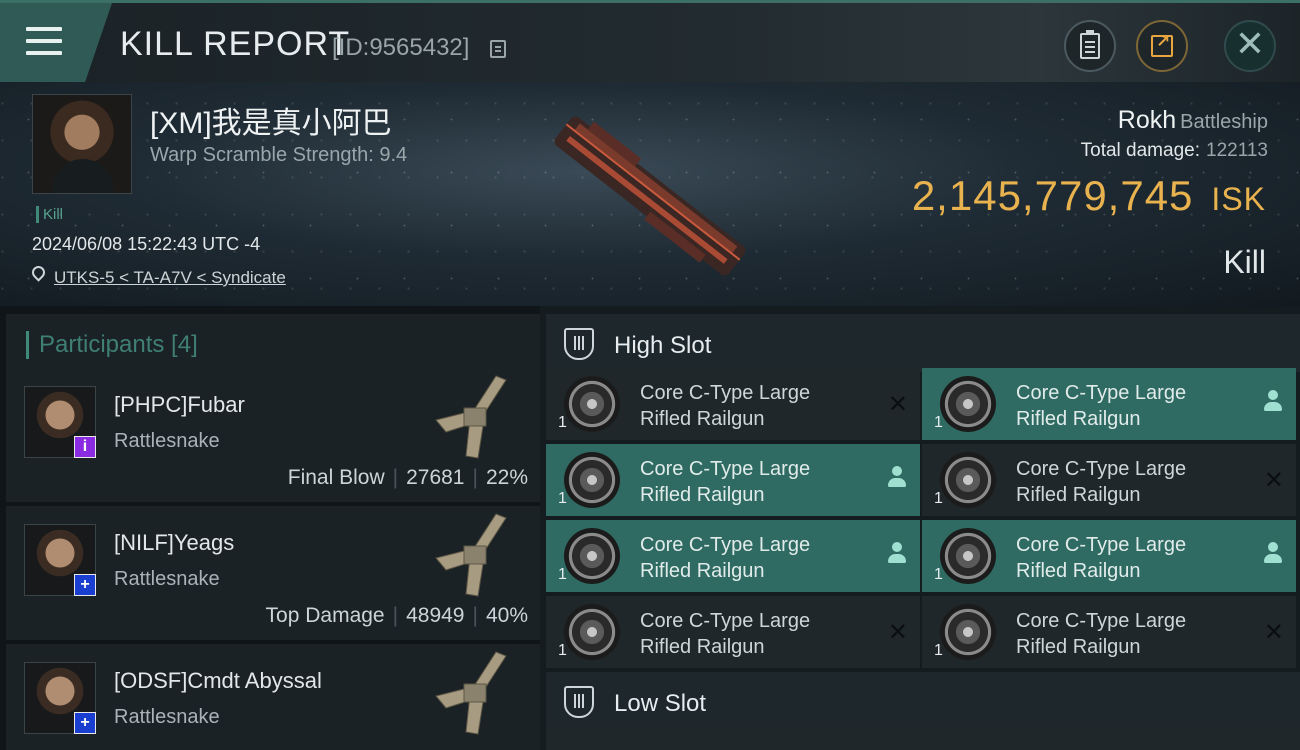 The height and width of the screenshot is (750, 1300). I want to click on close-button: ✕, so click(1250, 46).